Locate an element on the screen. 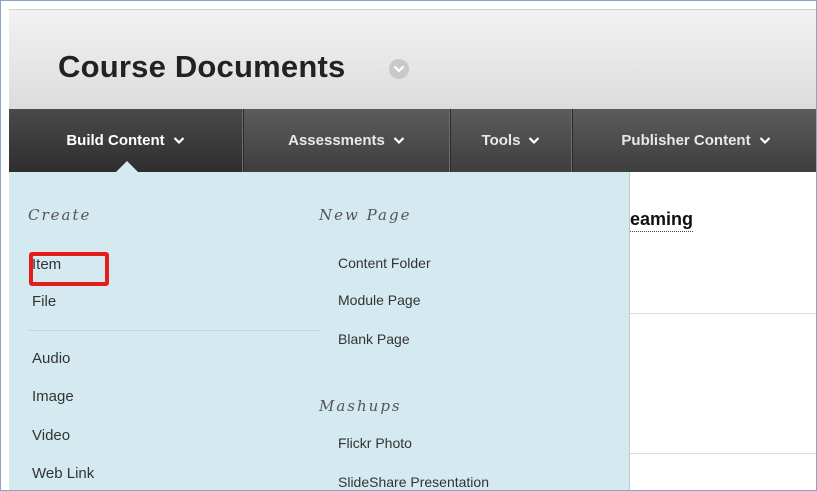 The width and height of the screenshot is (817, 491). menu-item-audio: Audio is located at coordinates (51, 358).